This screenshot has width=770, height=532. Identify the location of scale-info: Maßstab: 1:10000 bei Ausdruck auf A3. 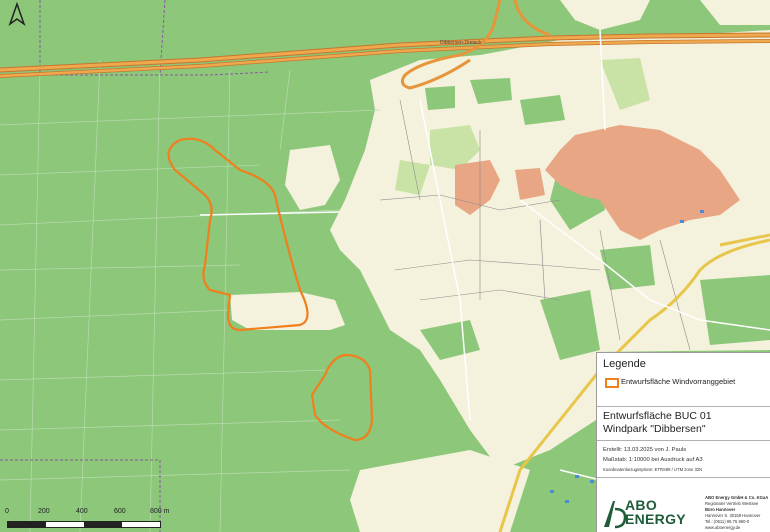
(653, 460).